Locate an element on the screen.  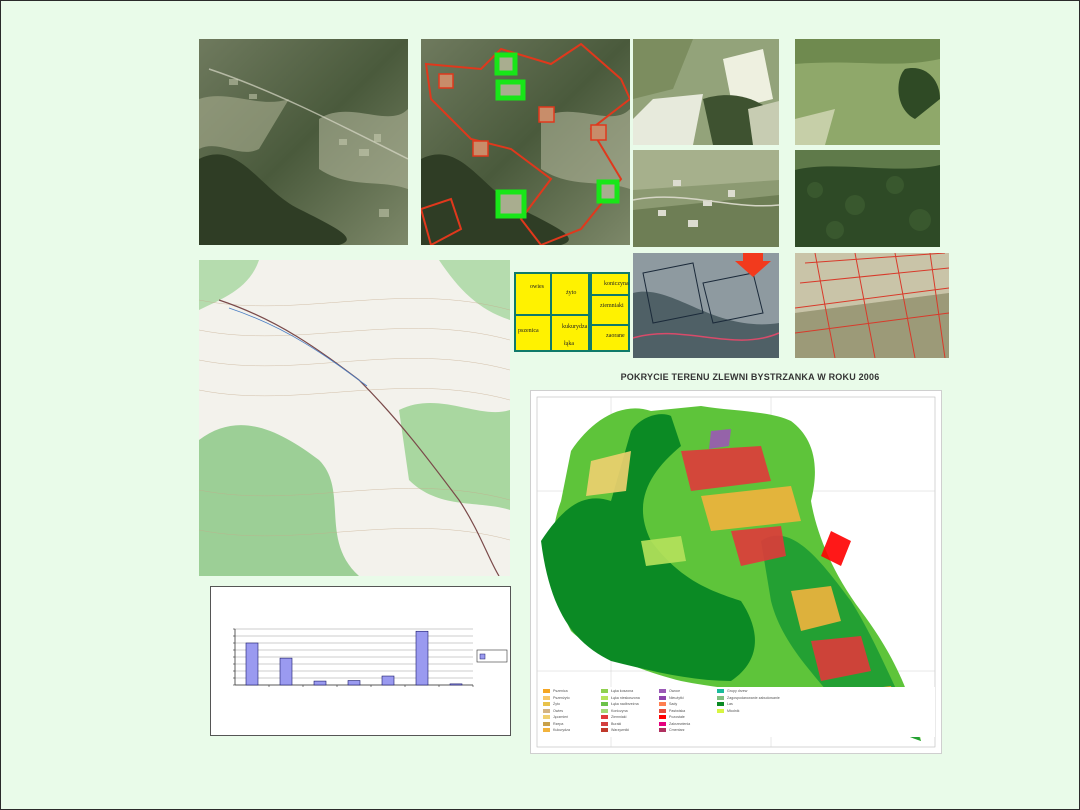
map-legend-item: Żyto is located at coordinates (551, 704).